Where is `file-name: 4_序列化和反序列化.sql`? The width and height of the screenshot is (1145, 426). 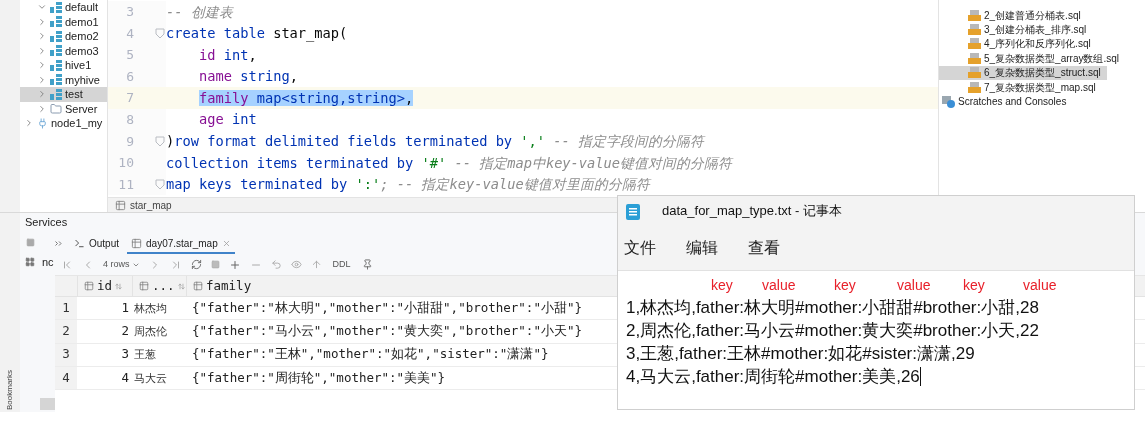 file-name: 4_序列化和反序列化.sql is located at coordinates (1037, 44).